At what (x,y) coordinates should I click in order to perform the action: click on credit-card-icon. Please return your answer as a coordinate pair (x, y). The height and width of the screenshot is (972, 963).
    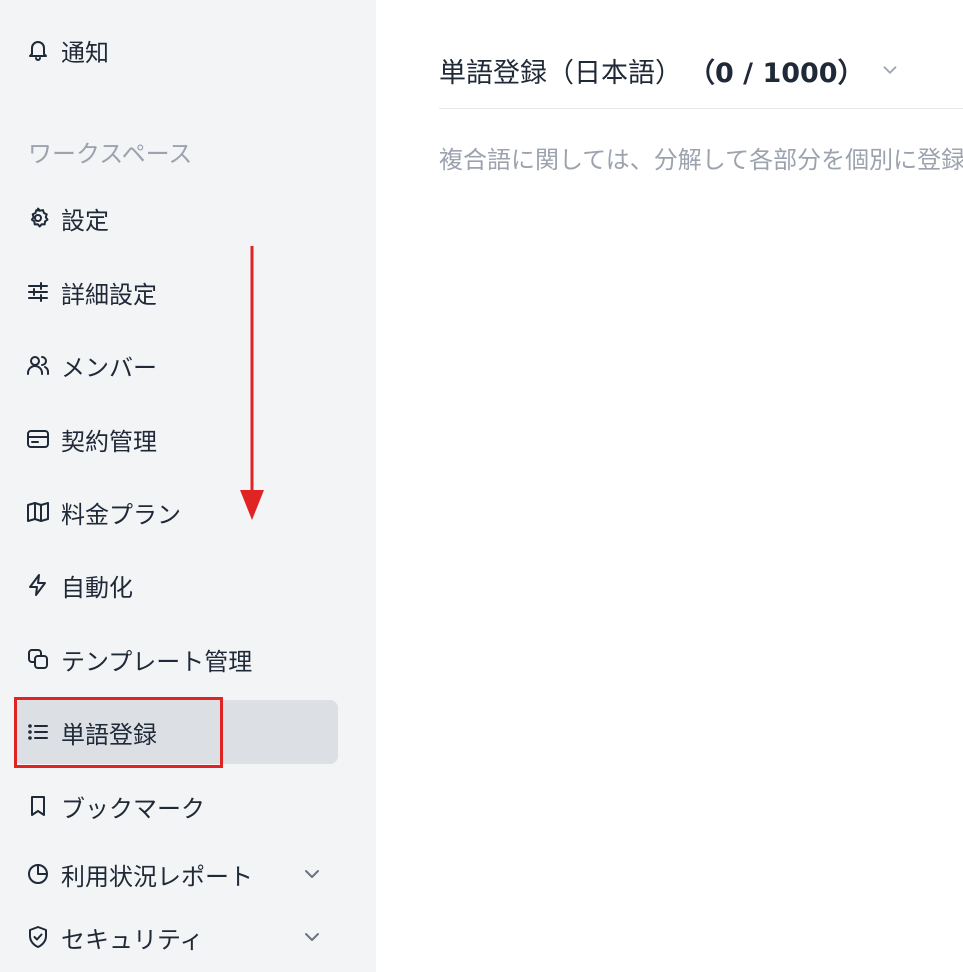
    Looking at the image, I should click on (38, 439).